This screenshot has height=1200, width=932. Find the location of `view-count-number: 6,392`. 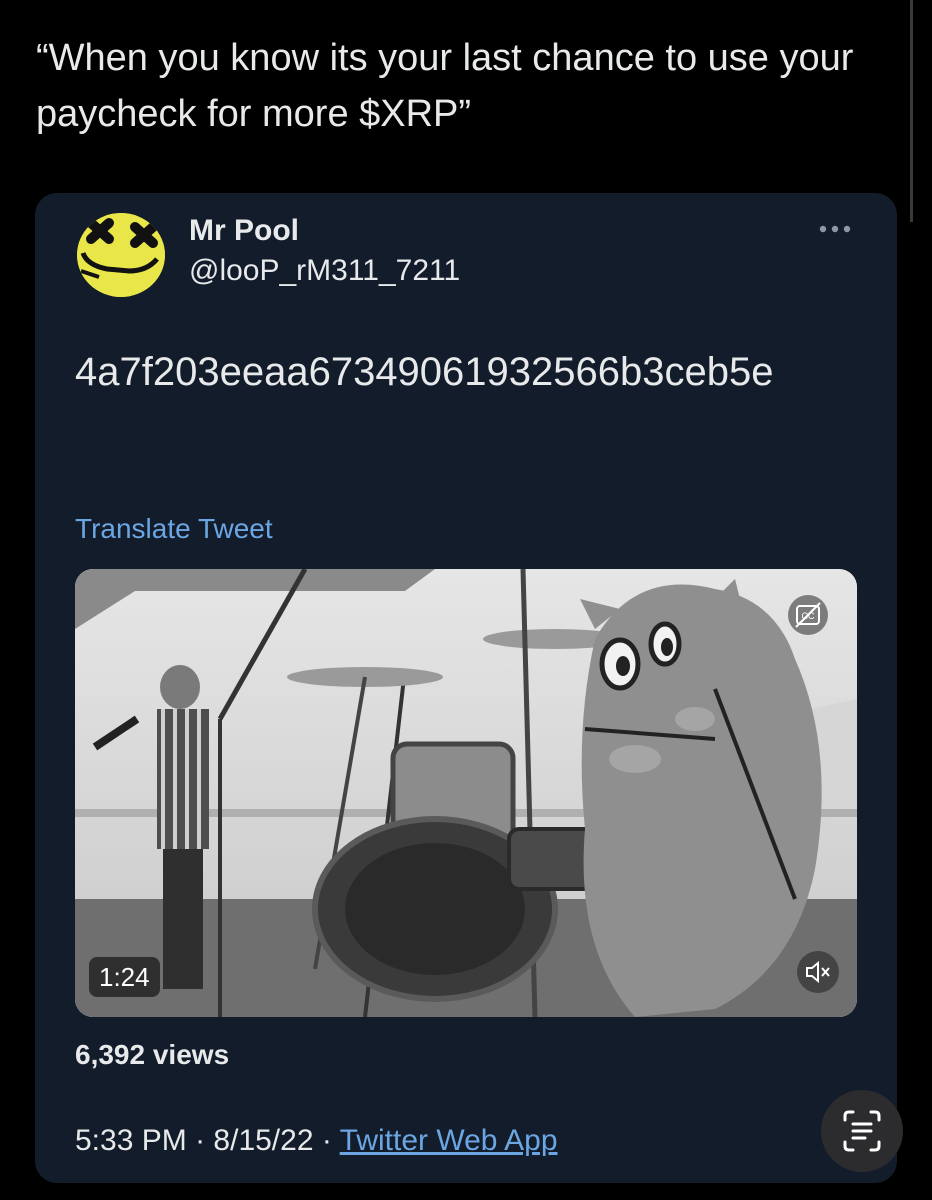

view-count-number: 6,392 is located at coordinates (110, 1054).